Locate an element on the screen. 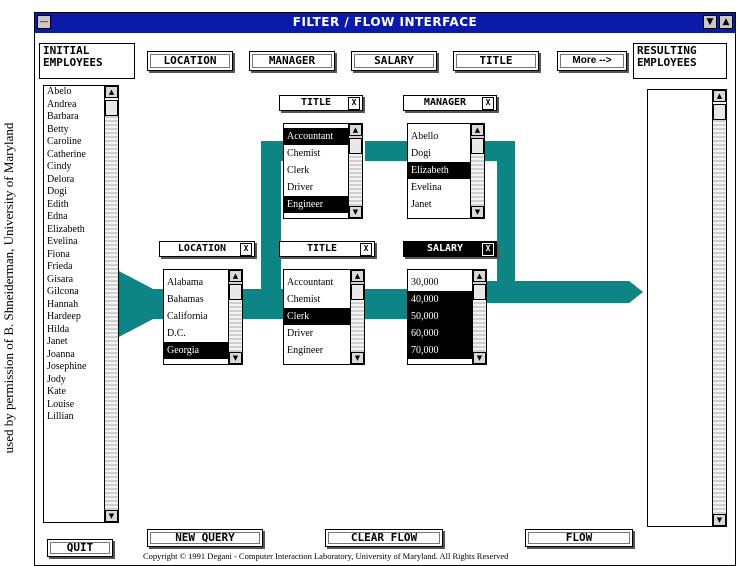 This screenshot has height=566, width=739. employee-list-item: Edith is located at coordinates (74, 205).